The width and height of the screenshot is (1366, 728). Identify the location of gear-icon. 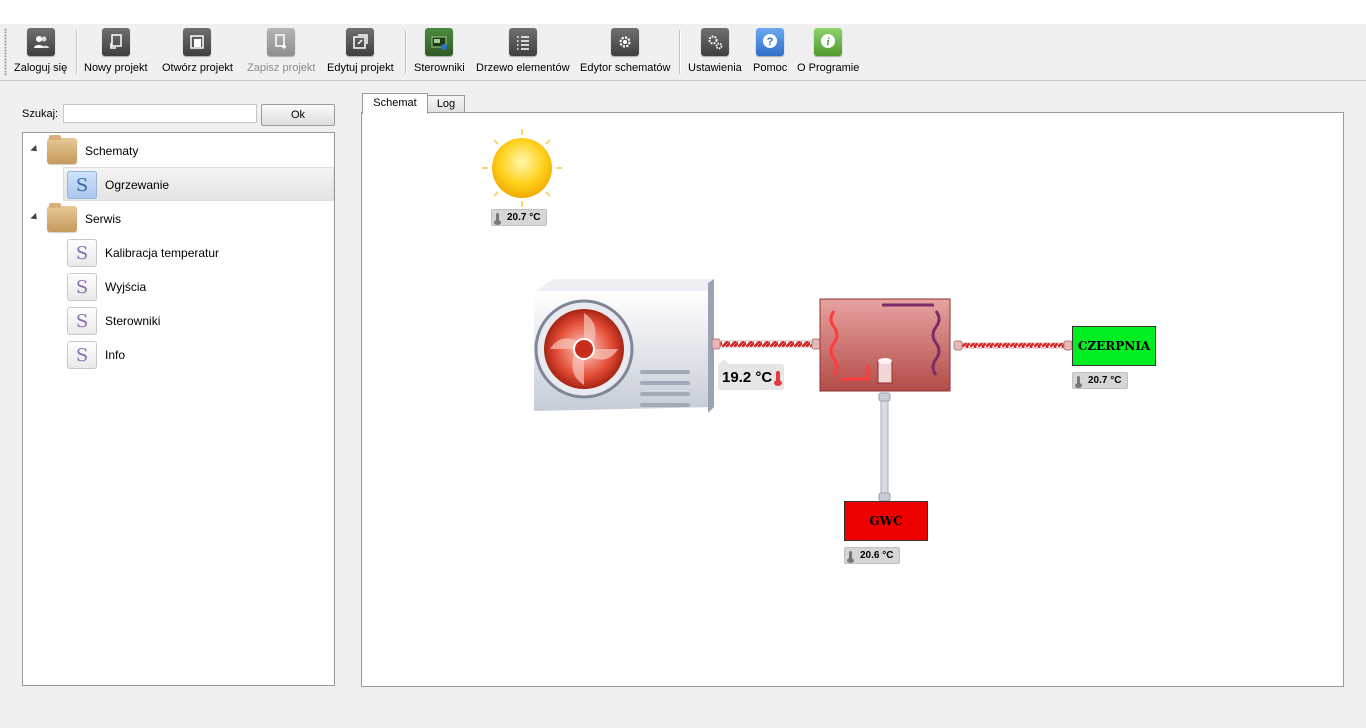
(625, 42).